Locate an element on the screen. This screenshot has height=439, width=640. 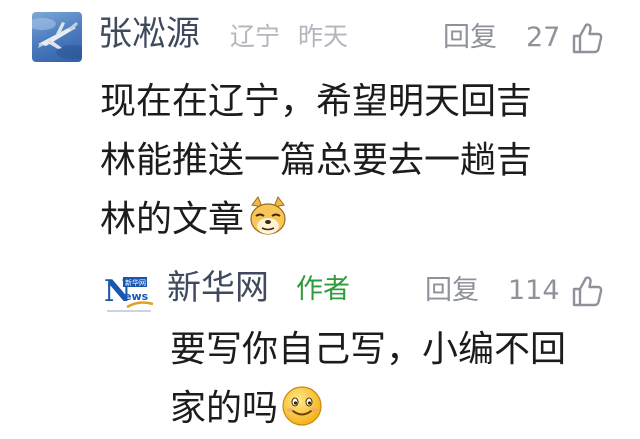
comment-meta: 辽宁 昨天 is located at coordinates (289, 37).